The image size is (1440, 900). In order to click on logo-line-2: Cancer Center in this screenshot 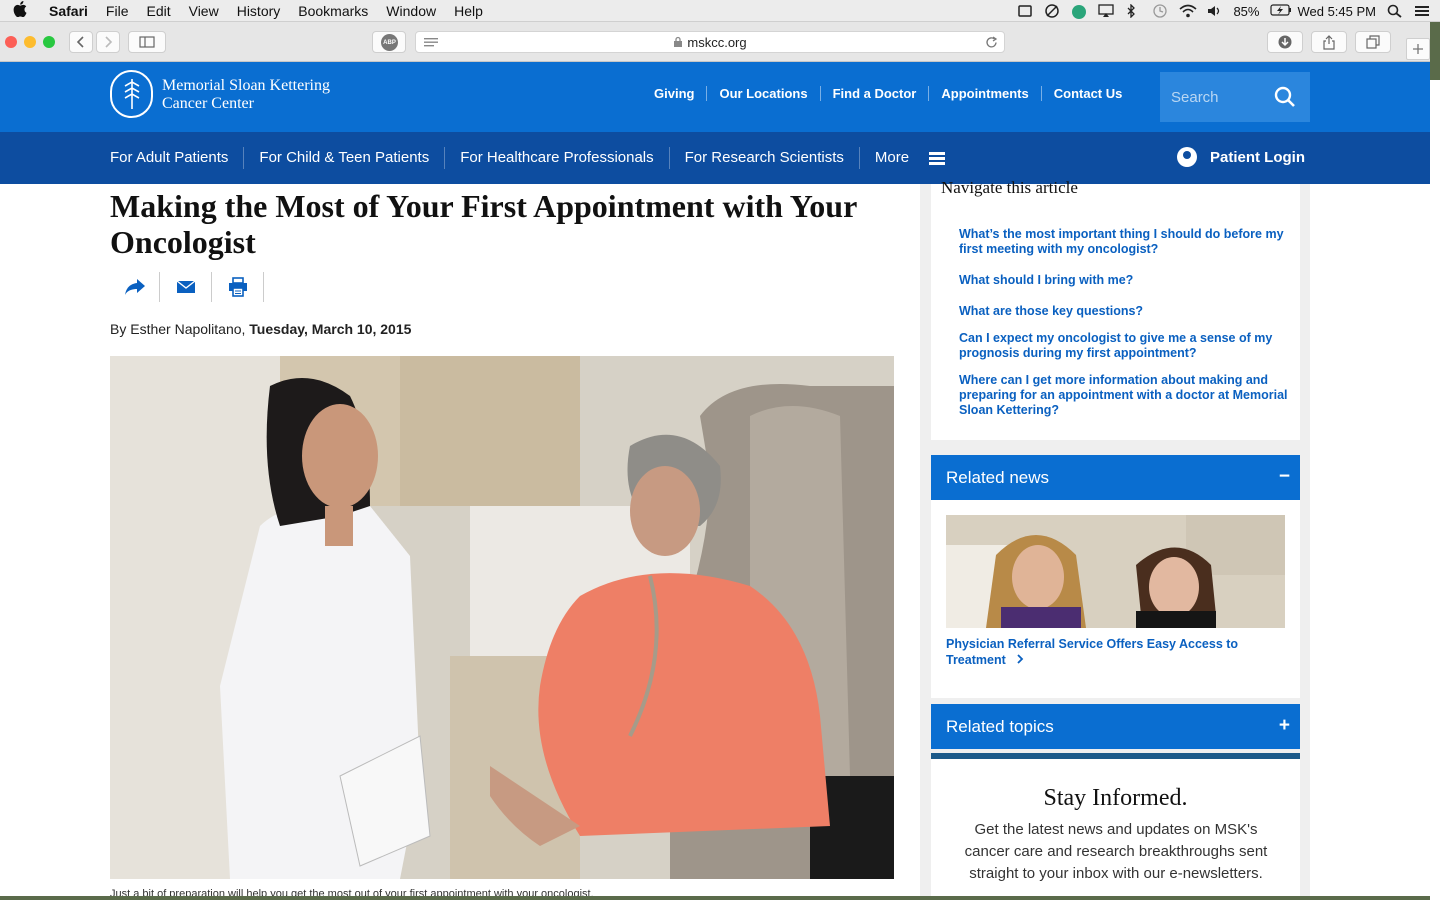, I will do `click(208, 103)`.